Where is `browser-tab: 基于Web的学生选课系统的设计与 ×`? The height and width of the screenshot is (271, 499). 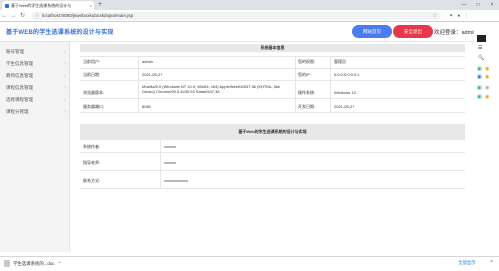 browser-tab: 基于Web的学生选课系统的设计与 × is located at coordinates (48, 5).